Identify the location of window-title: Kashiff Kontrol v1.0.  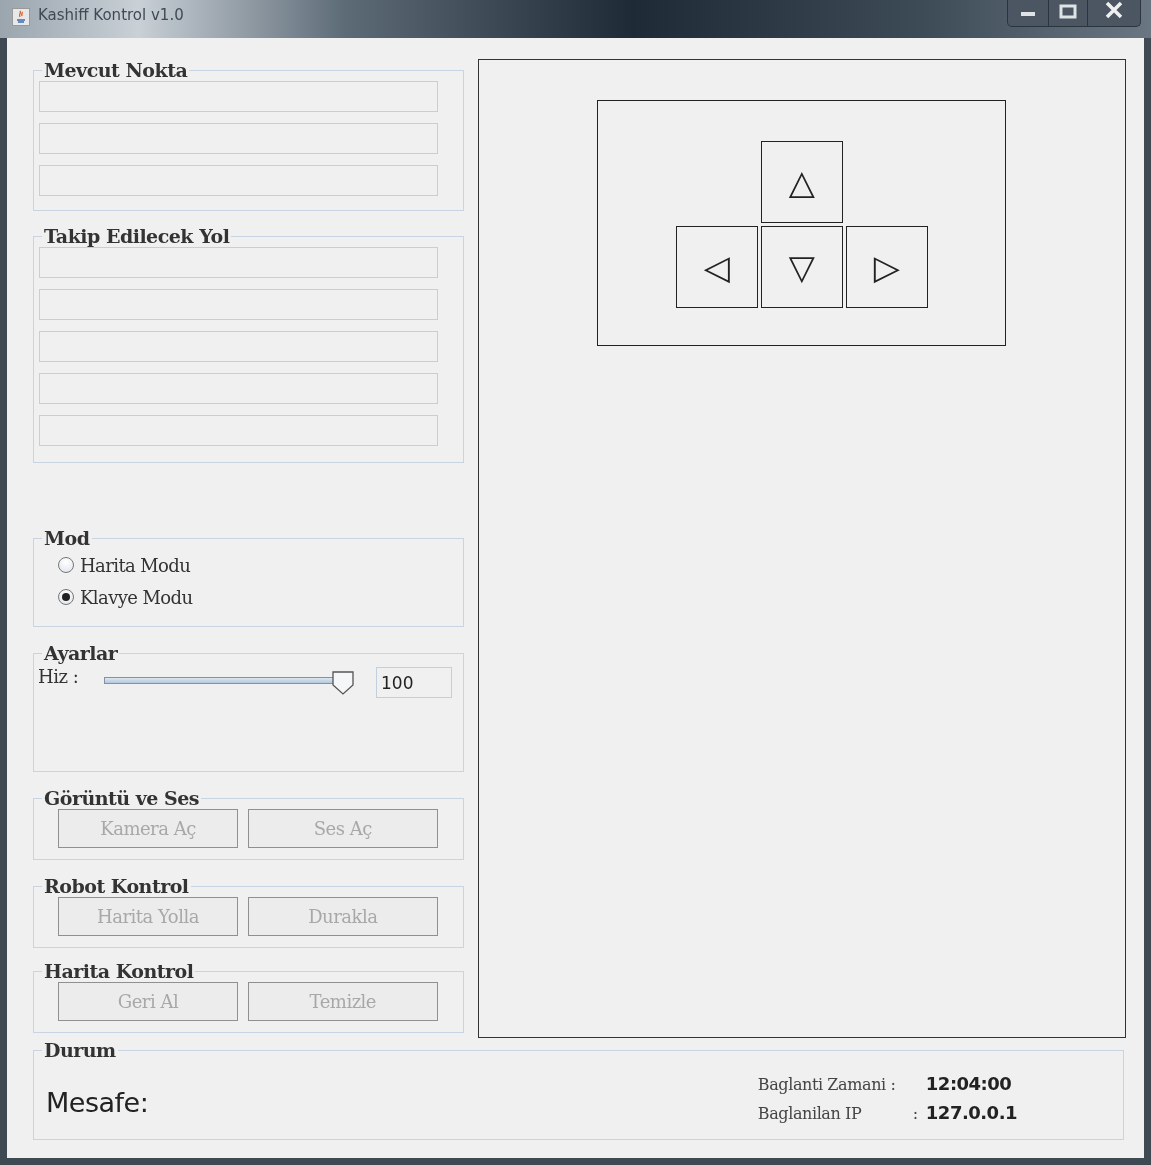
(111, 15).